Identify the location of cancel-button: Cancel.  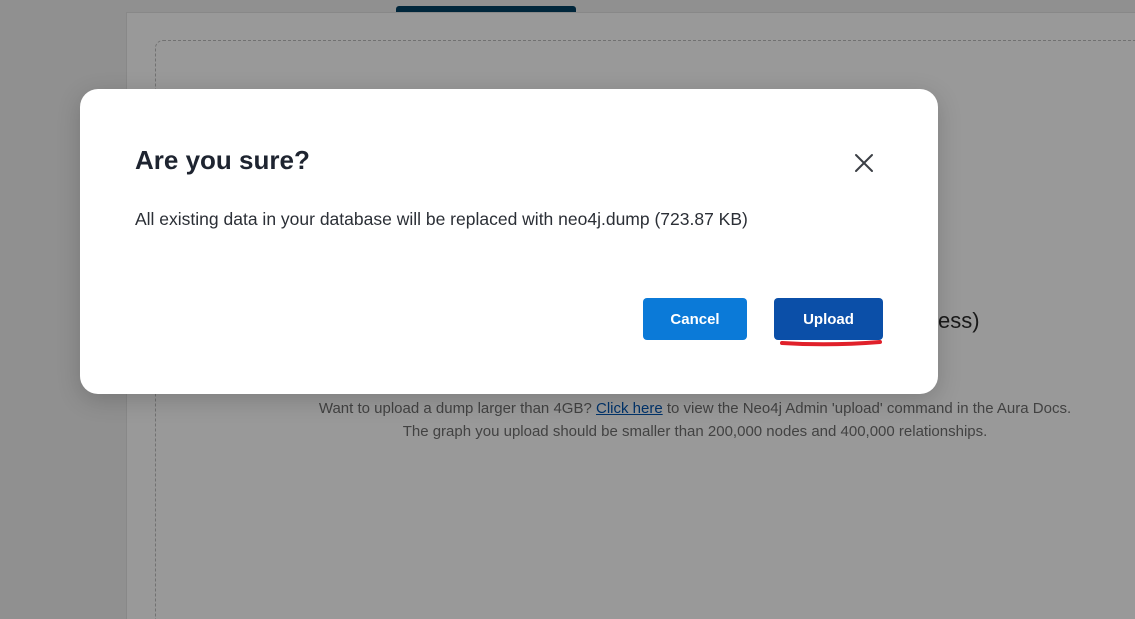
(695, 319).